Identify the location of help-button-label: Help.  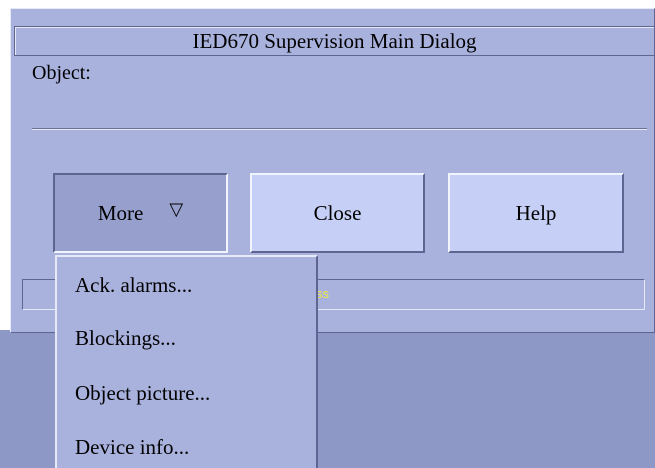
(536, 212).